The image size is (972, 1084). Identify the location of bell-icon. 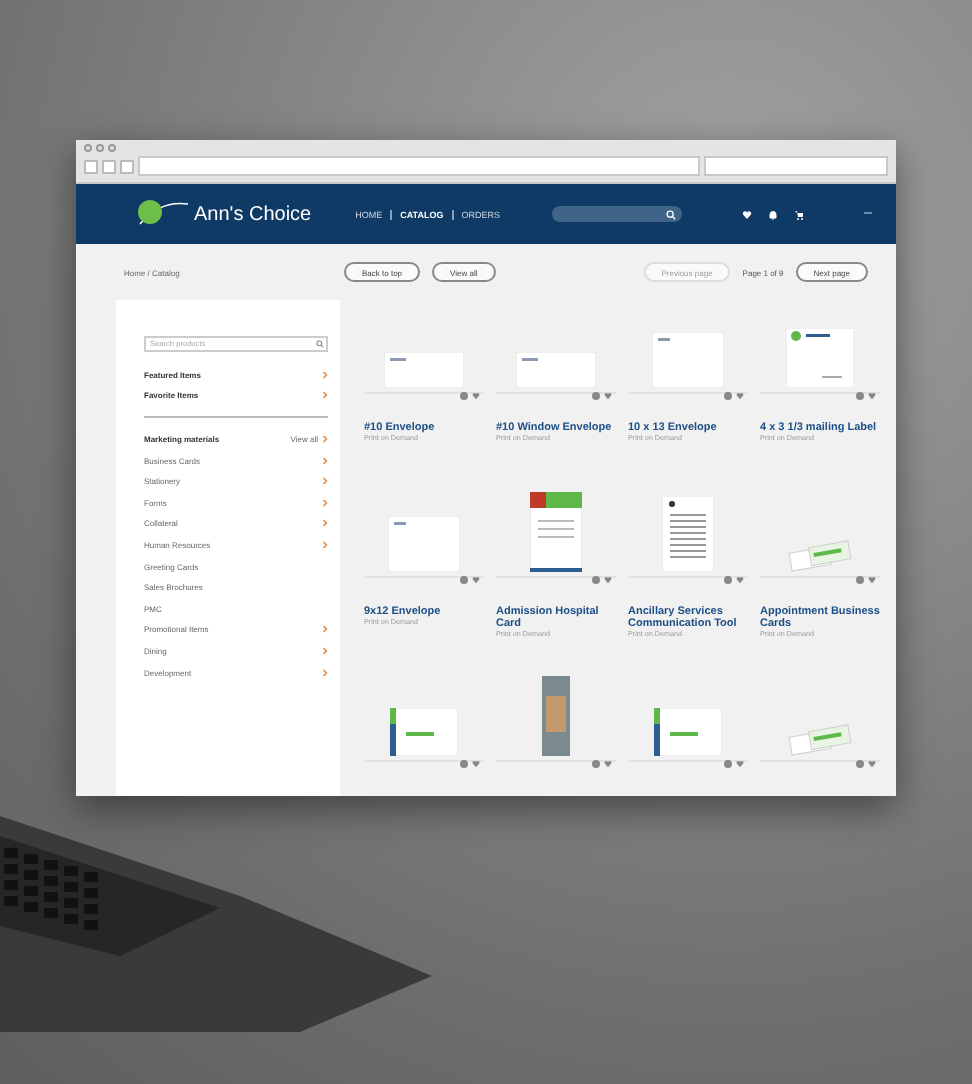
(772, 214).